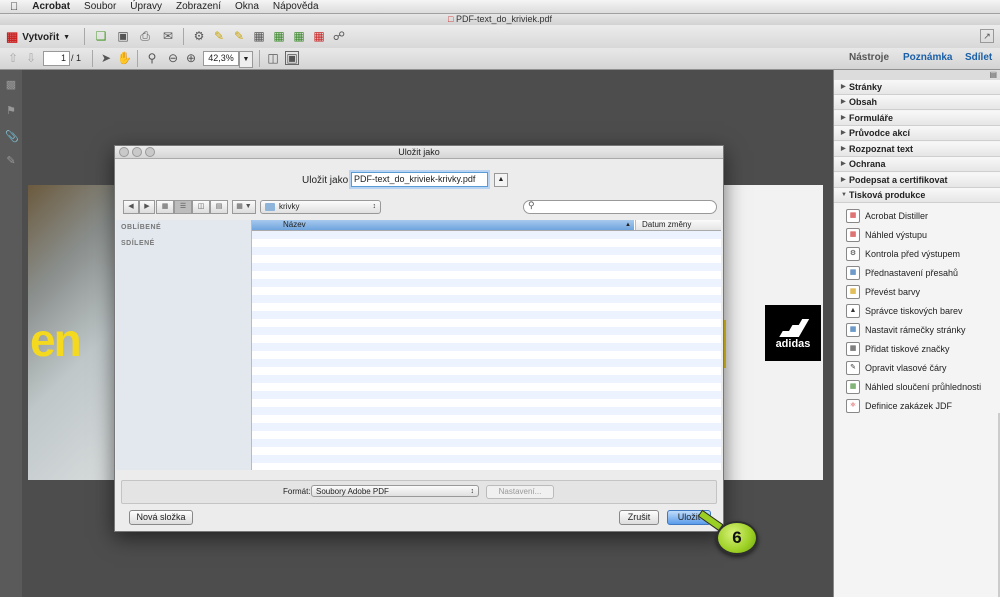 This screenshot has width=1000, height=597. I want to click on zoom-marquee-icon: ⚲, so click(152, 58).